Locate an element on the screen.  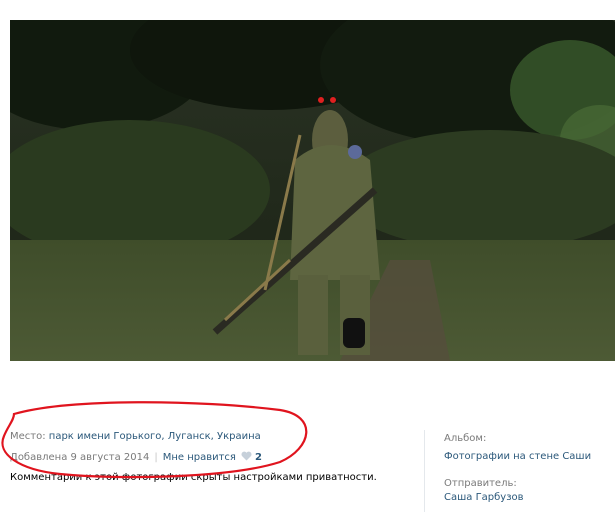
album-link: Фотографии на стене Саши is located at coordinates (517, 456).